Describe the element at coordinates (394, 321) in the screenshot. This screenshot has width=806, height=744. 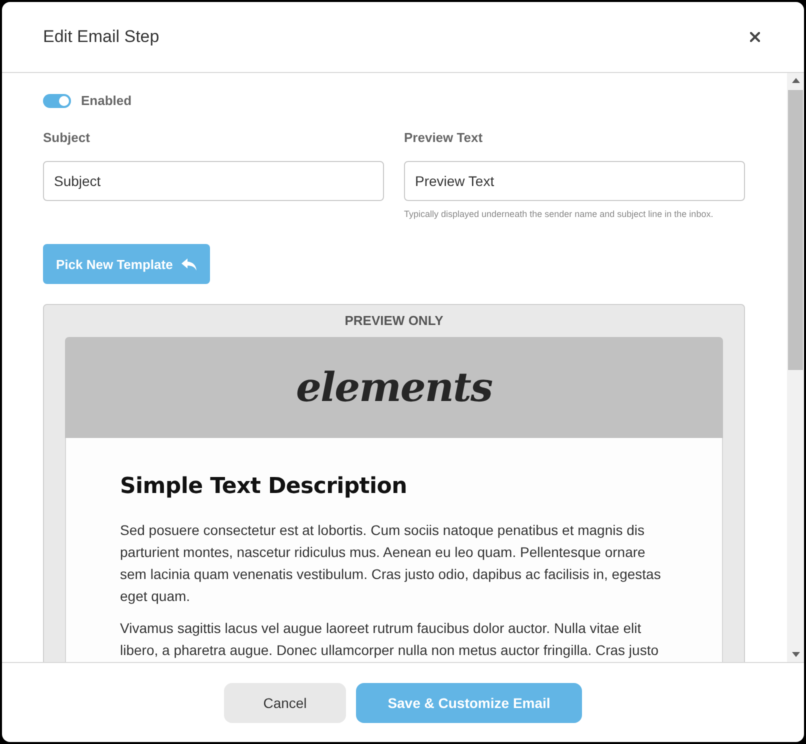
I see `preview-caption: PREVIEW ONLY` at that location.